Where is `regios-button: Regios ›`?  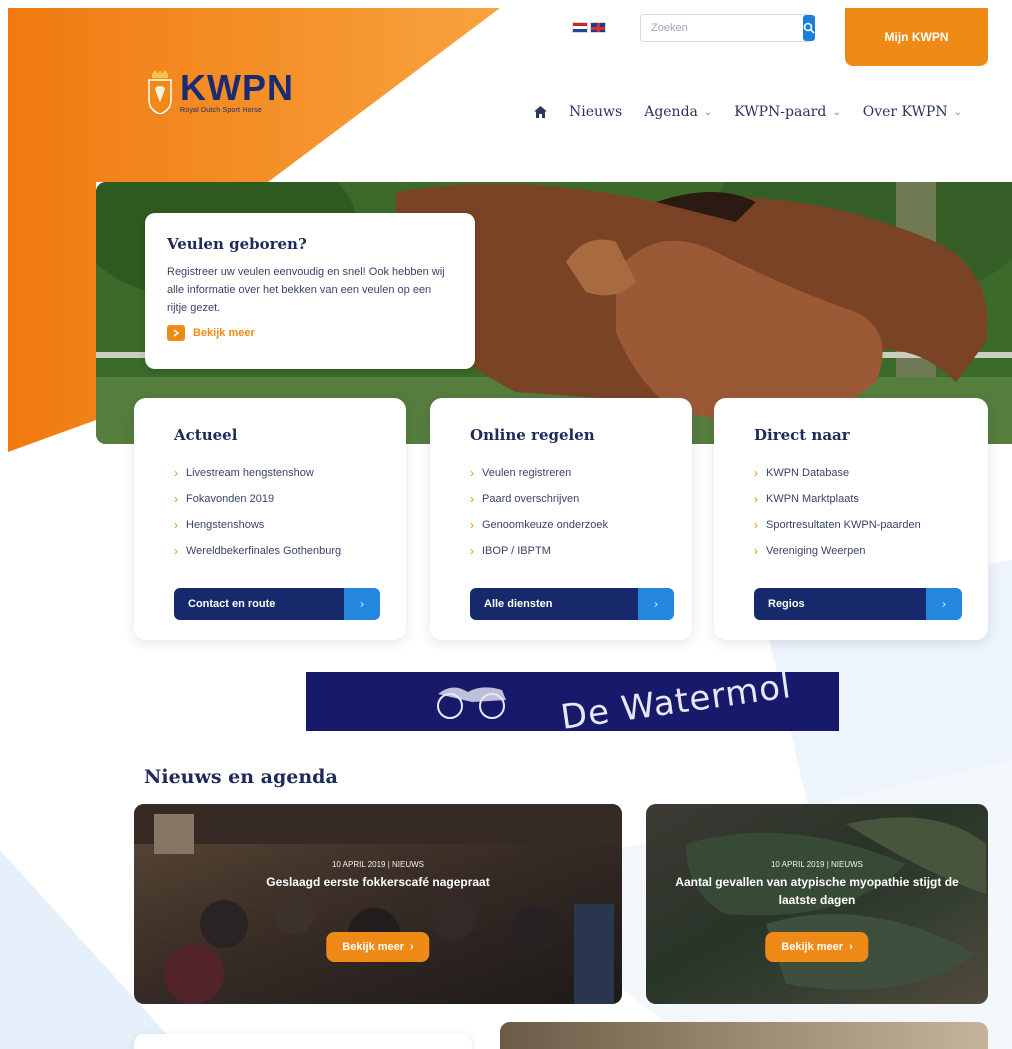
regios-button: Regios › is located at coordinates (858, 604).